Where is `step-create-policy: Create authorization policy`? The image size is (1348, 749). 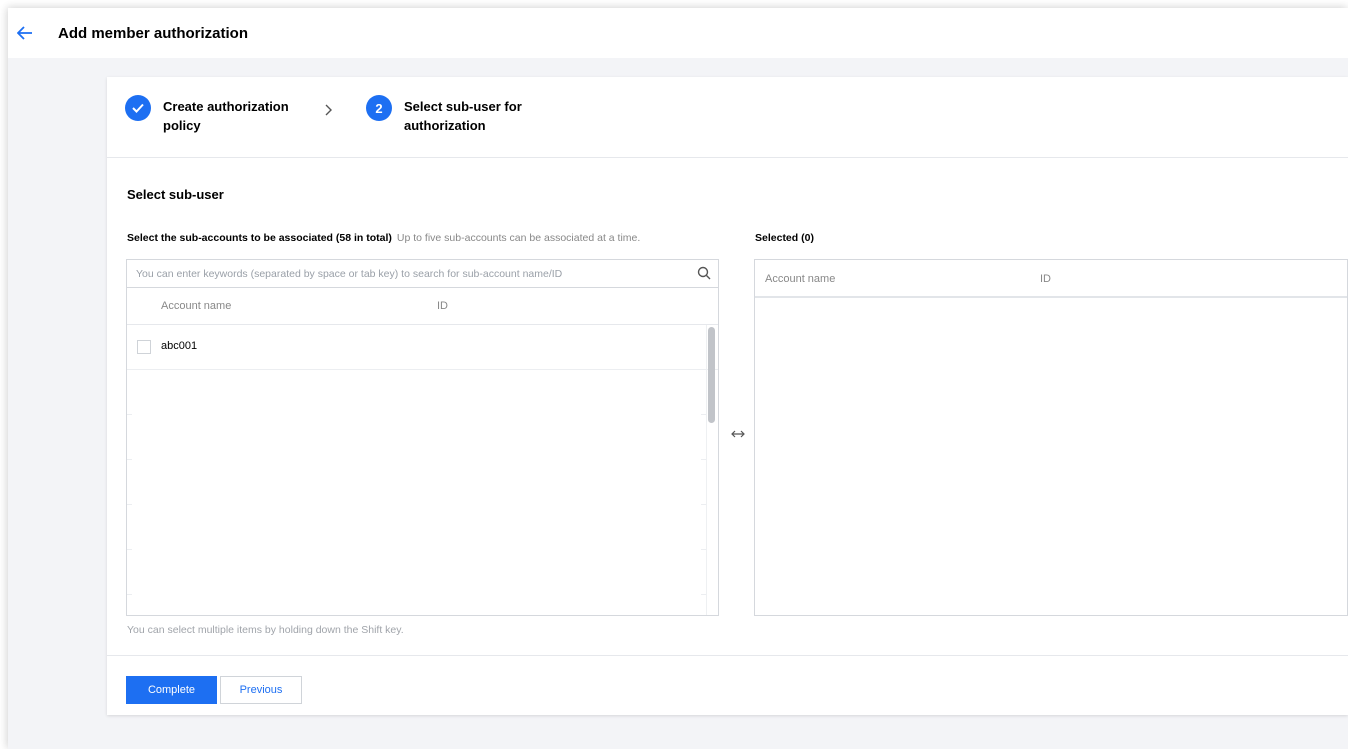 step-create-policy: Create authorization policy is located at coordinates (207, 115).